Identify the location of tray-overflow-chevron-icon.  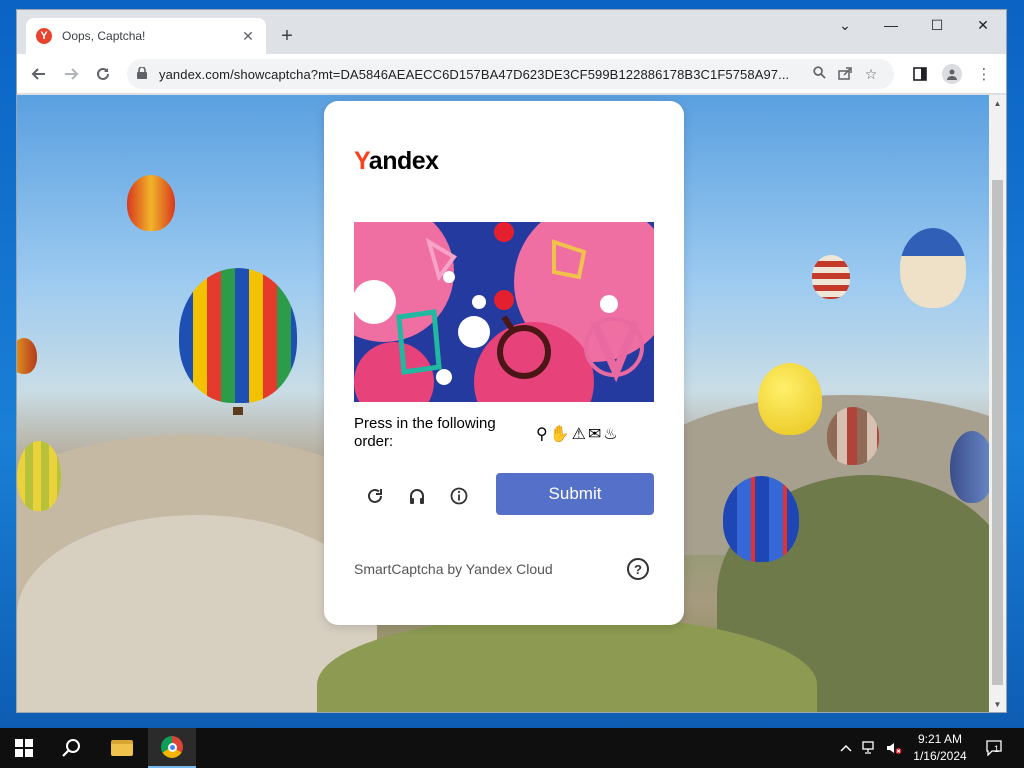
(846, 748).